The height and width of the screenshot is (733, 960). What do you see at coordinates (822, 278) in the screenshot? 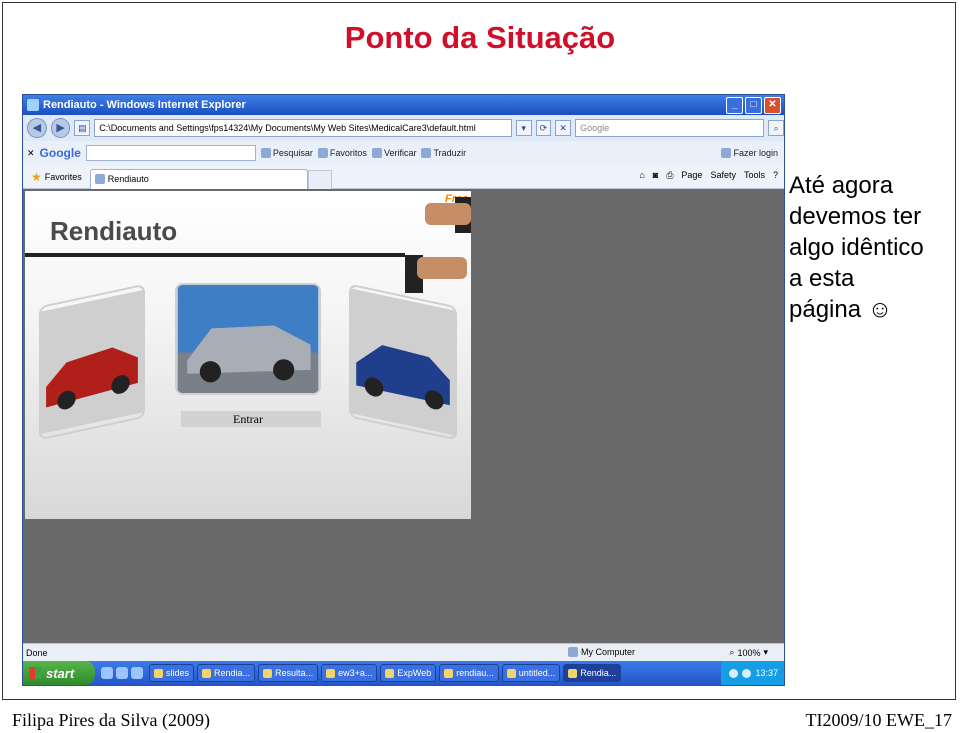
I see `slide-text-line: a esta` at bounding box center [822, 278].